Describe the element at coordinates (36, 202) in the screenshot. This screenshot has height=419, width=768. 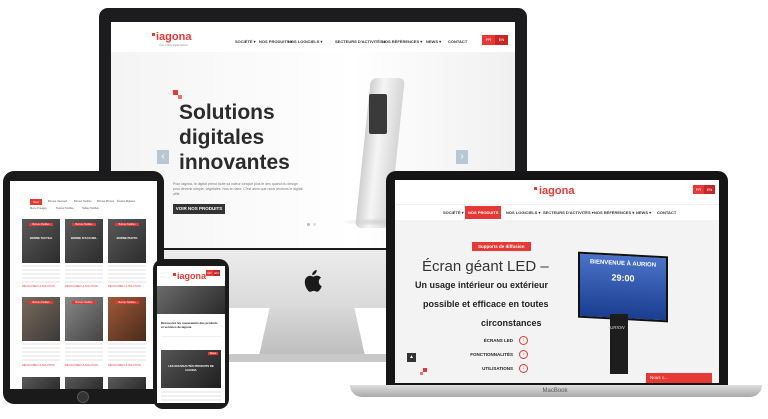
I see `ipad-tab-all: Tout` at that location.